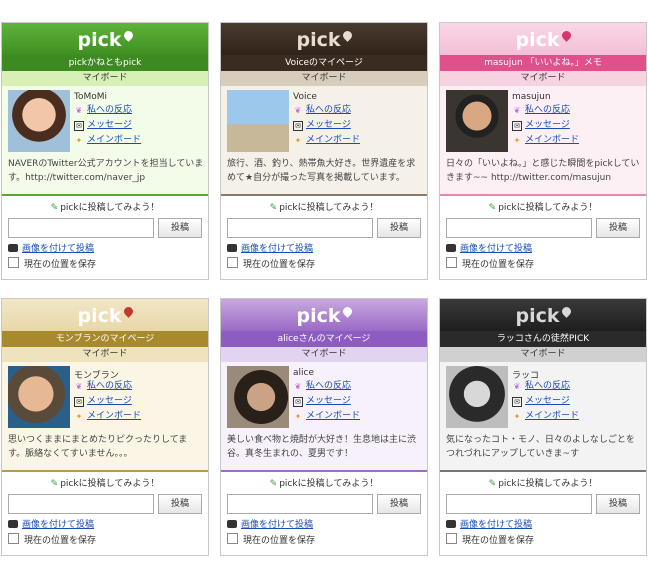 This screenshot has height=580, width=648. I want to click on post-form: 投稿, so click(105, 229).